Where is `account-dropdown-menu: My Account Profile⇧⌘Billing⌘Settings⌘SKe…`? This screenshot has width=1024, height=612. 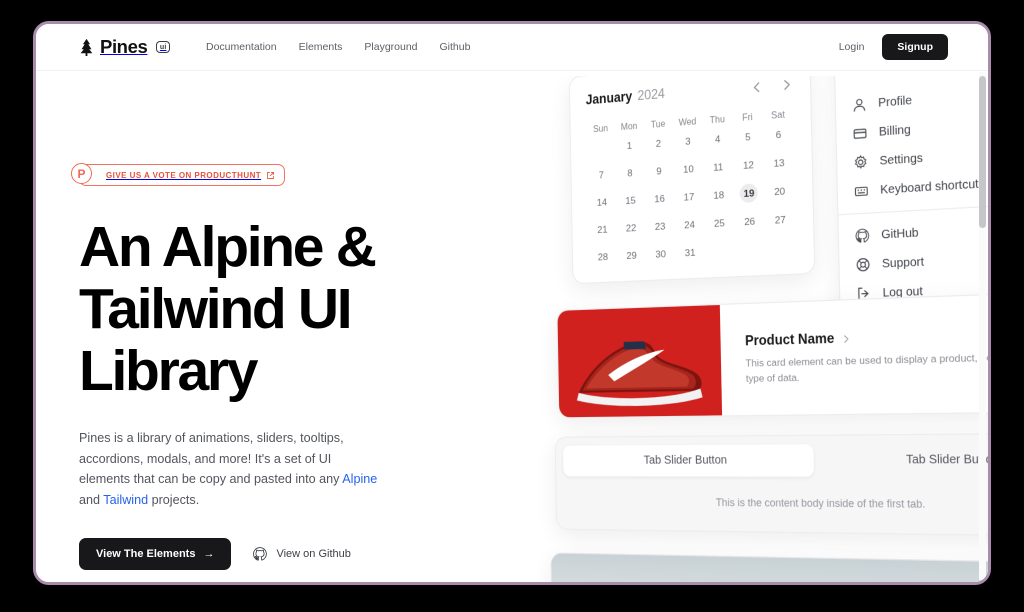 account-dropdown-menu: My Account Profile⇧⌘Billing⌘Settings⌘SKe… is located at coordinates (910, 197).